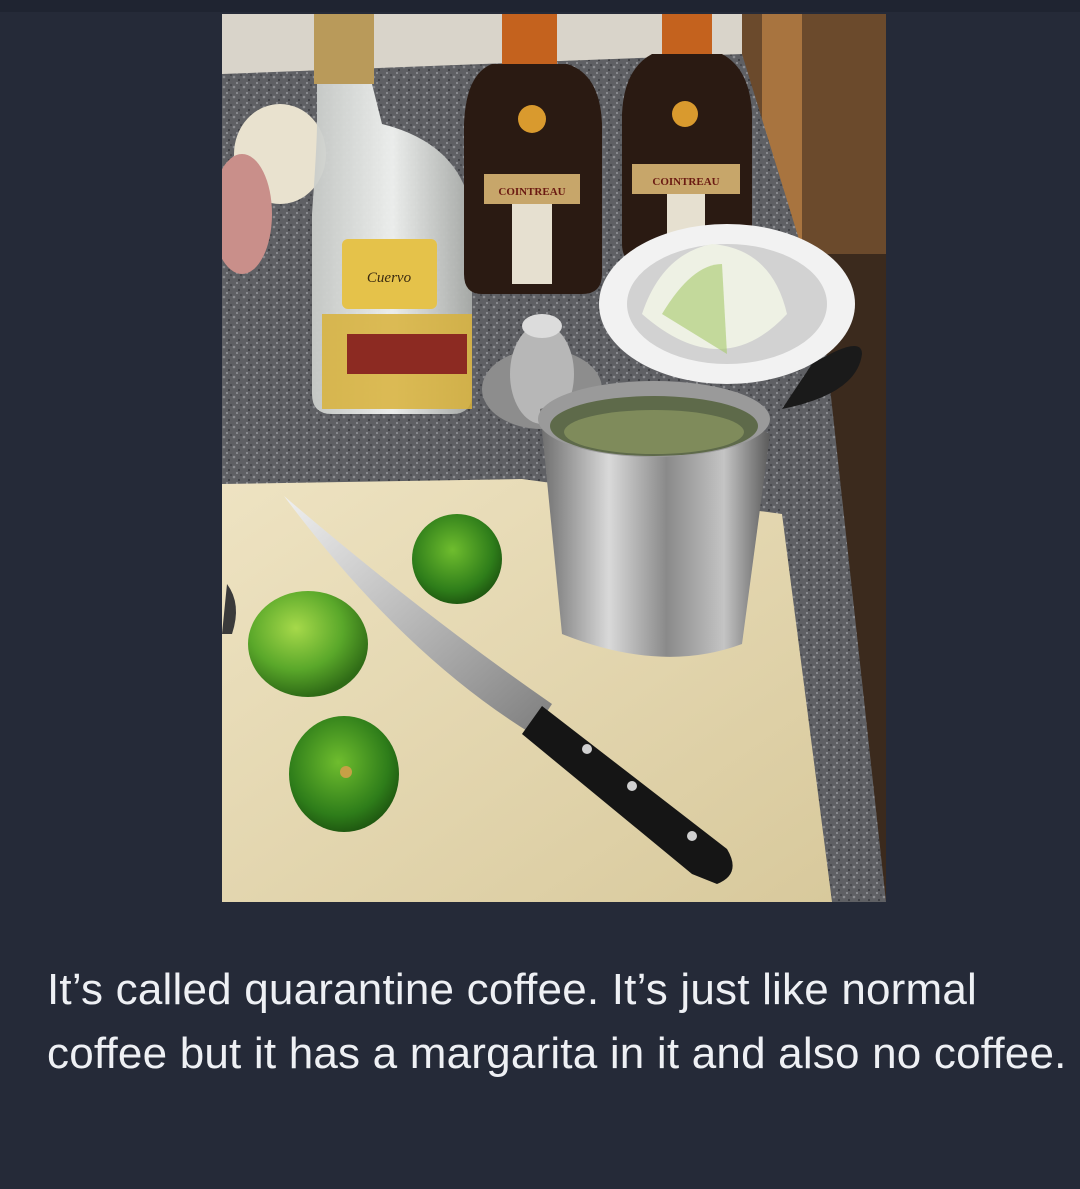  I want to click on tequila-label: Cuervo, so click(389, 278).